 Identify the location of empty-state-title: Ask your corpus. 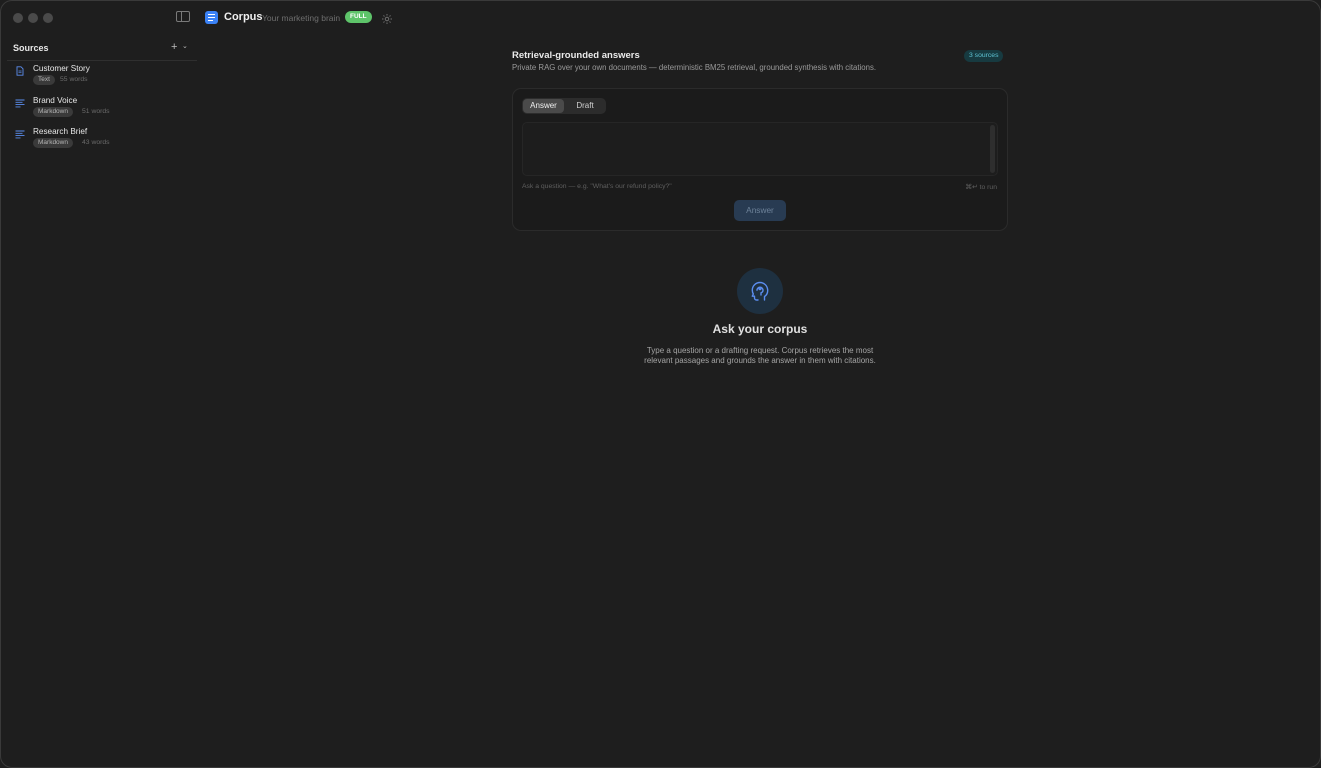
(760, 329).